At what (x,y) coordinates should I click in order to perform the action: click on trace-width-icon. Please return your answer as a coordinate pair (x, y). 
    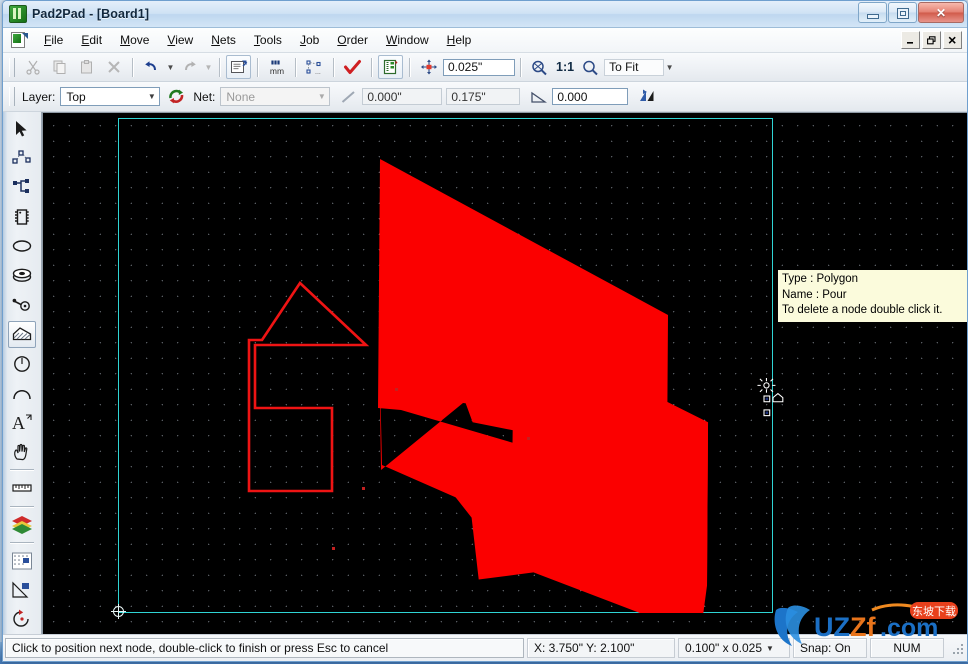
    Looking at the image, I should click on (348, 97).